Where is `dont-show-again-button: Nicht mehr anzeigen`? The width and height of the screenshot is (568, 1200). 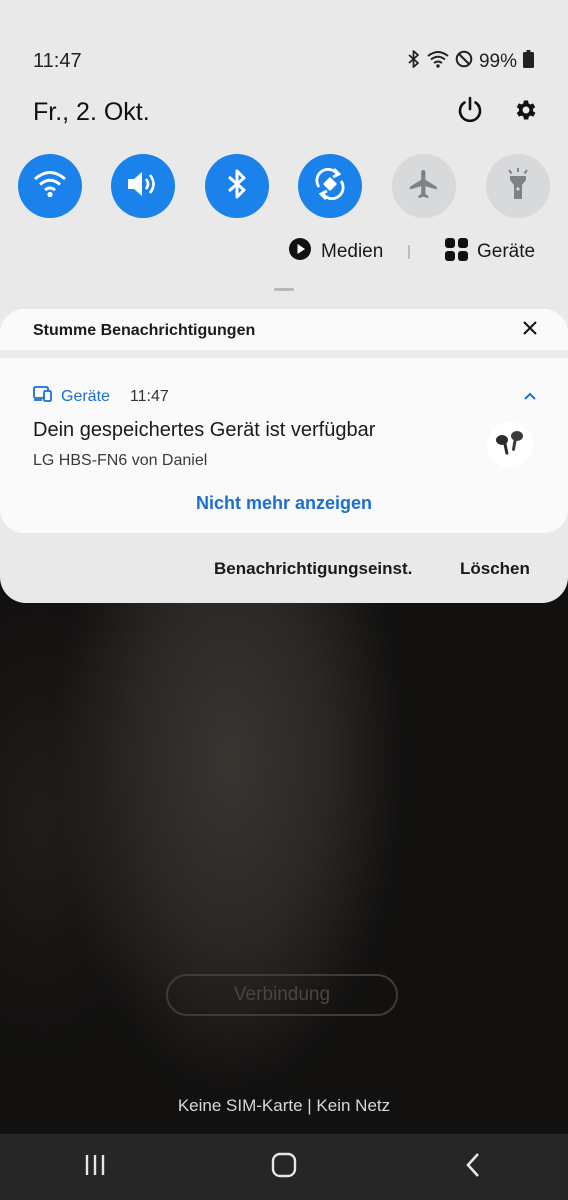
dont-show-again-button: Nicht mehr anzeigen is located at coordinates (284, 503).